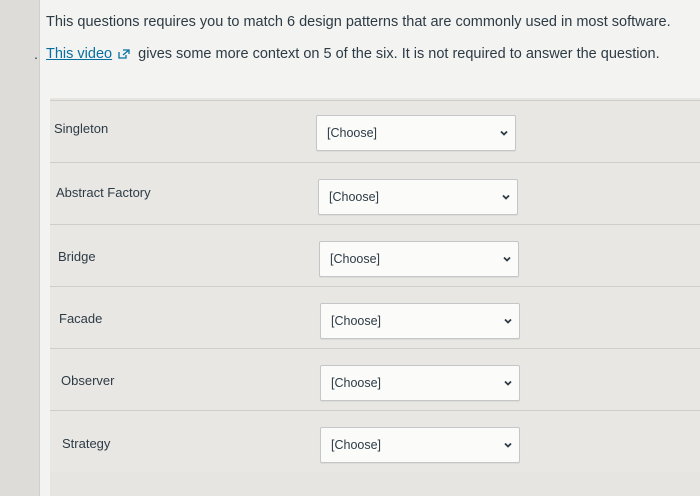 This screenshot has width=700, height=496. What do you see at coordinates (124, 54) in the screenshot?
I see `external-link-icon` at bounding box center [124, 54].